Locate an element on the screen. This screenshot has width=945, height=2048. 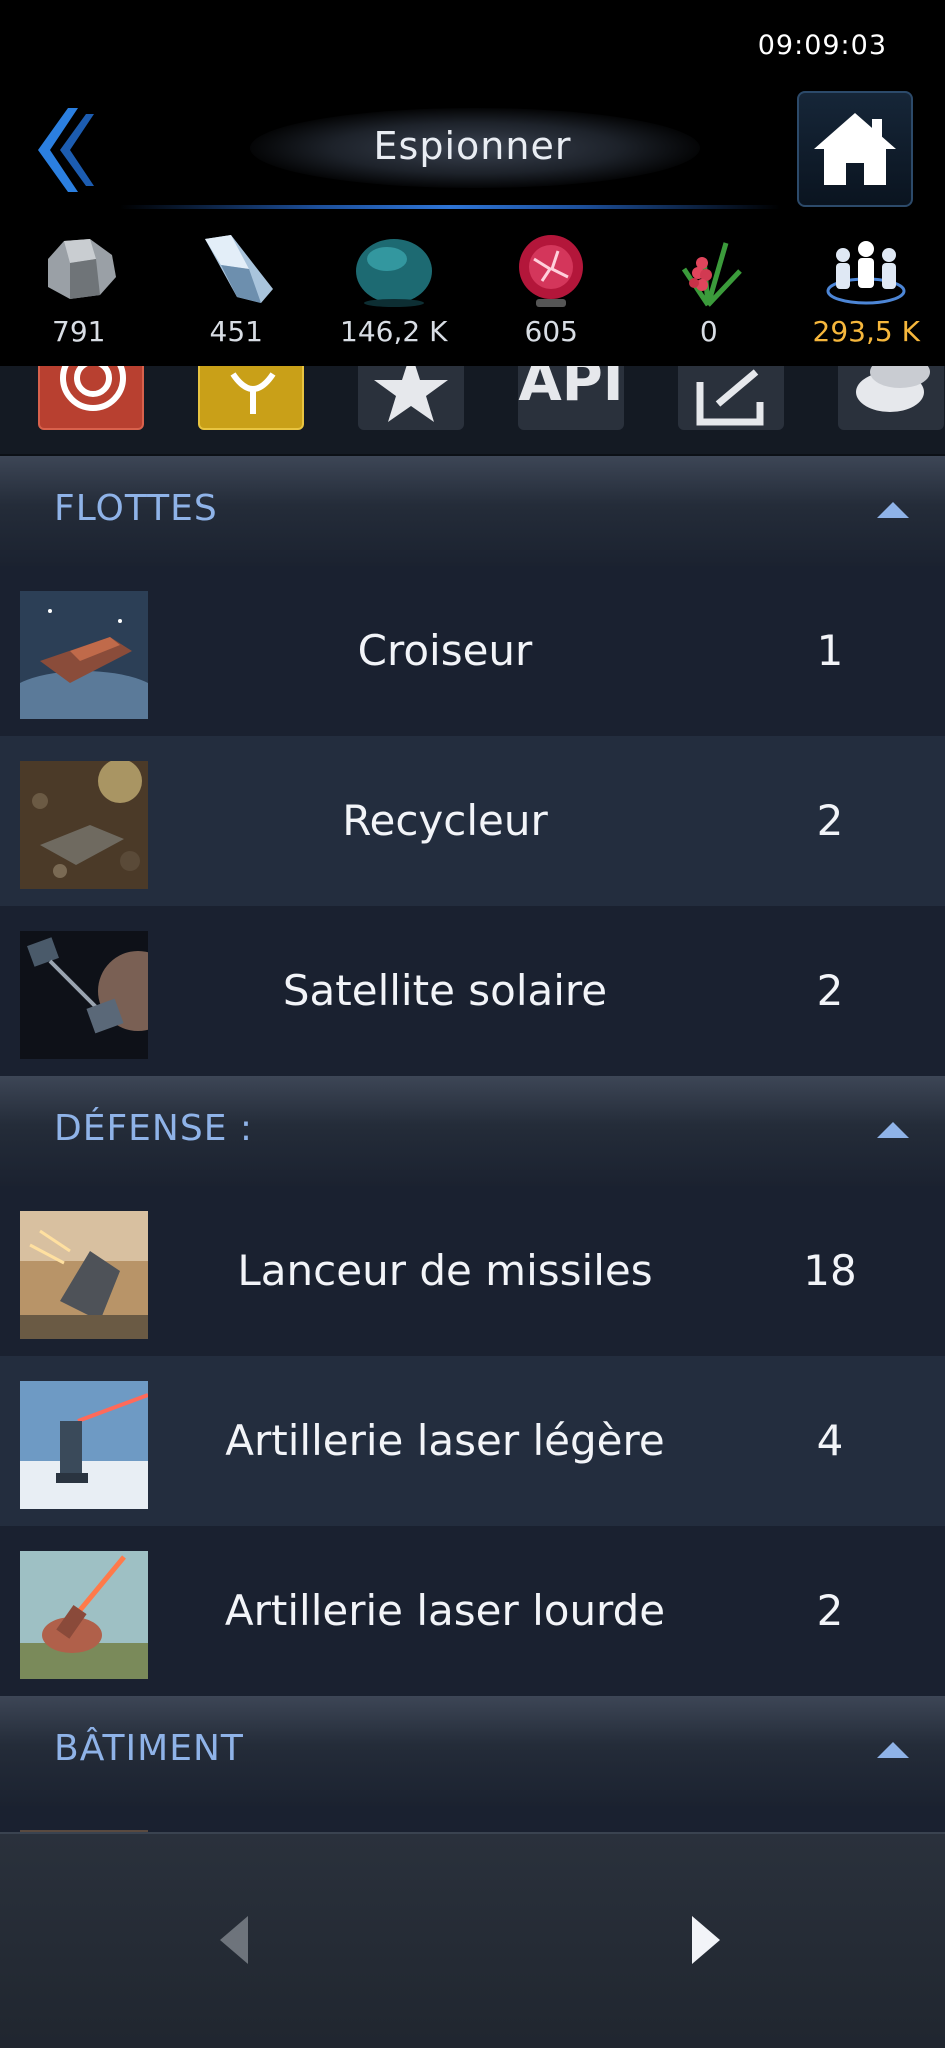
resource-energy: 605 is located at coordinates (552, 292).